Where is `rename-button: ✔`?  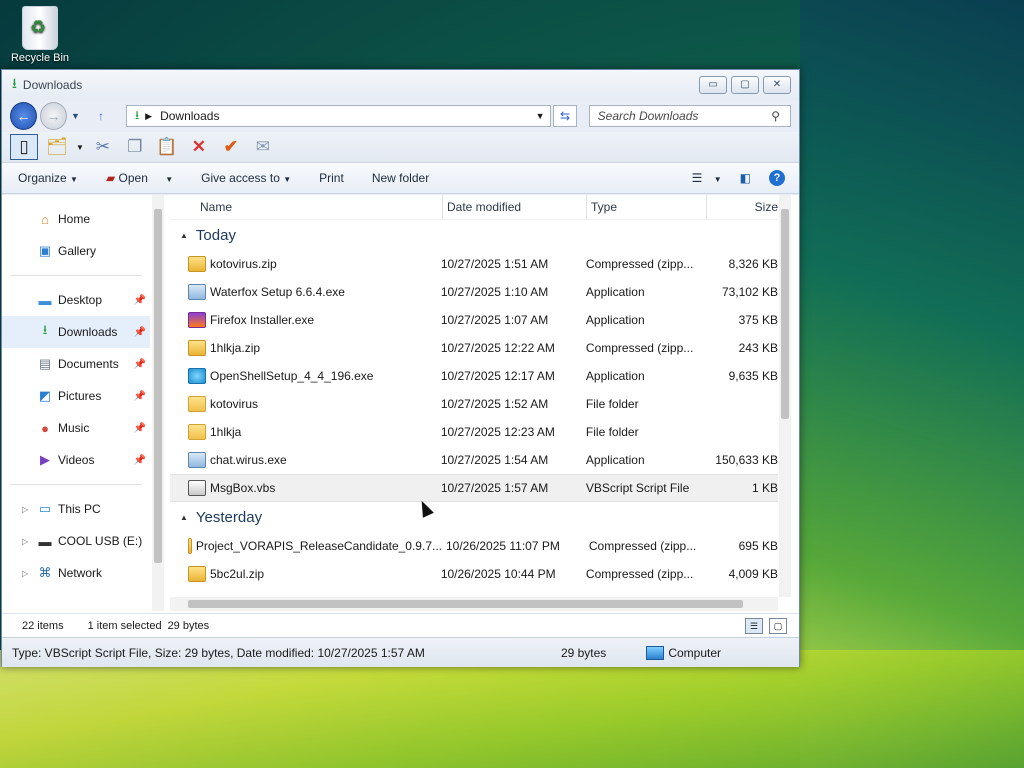
rename-button: ✔ is located at coordinates (231, 147).